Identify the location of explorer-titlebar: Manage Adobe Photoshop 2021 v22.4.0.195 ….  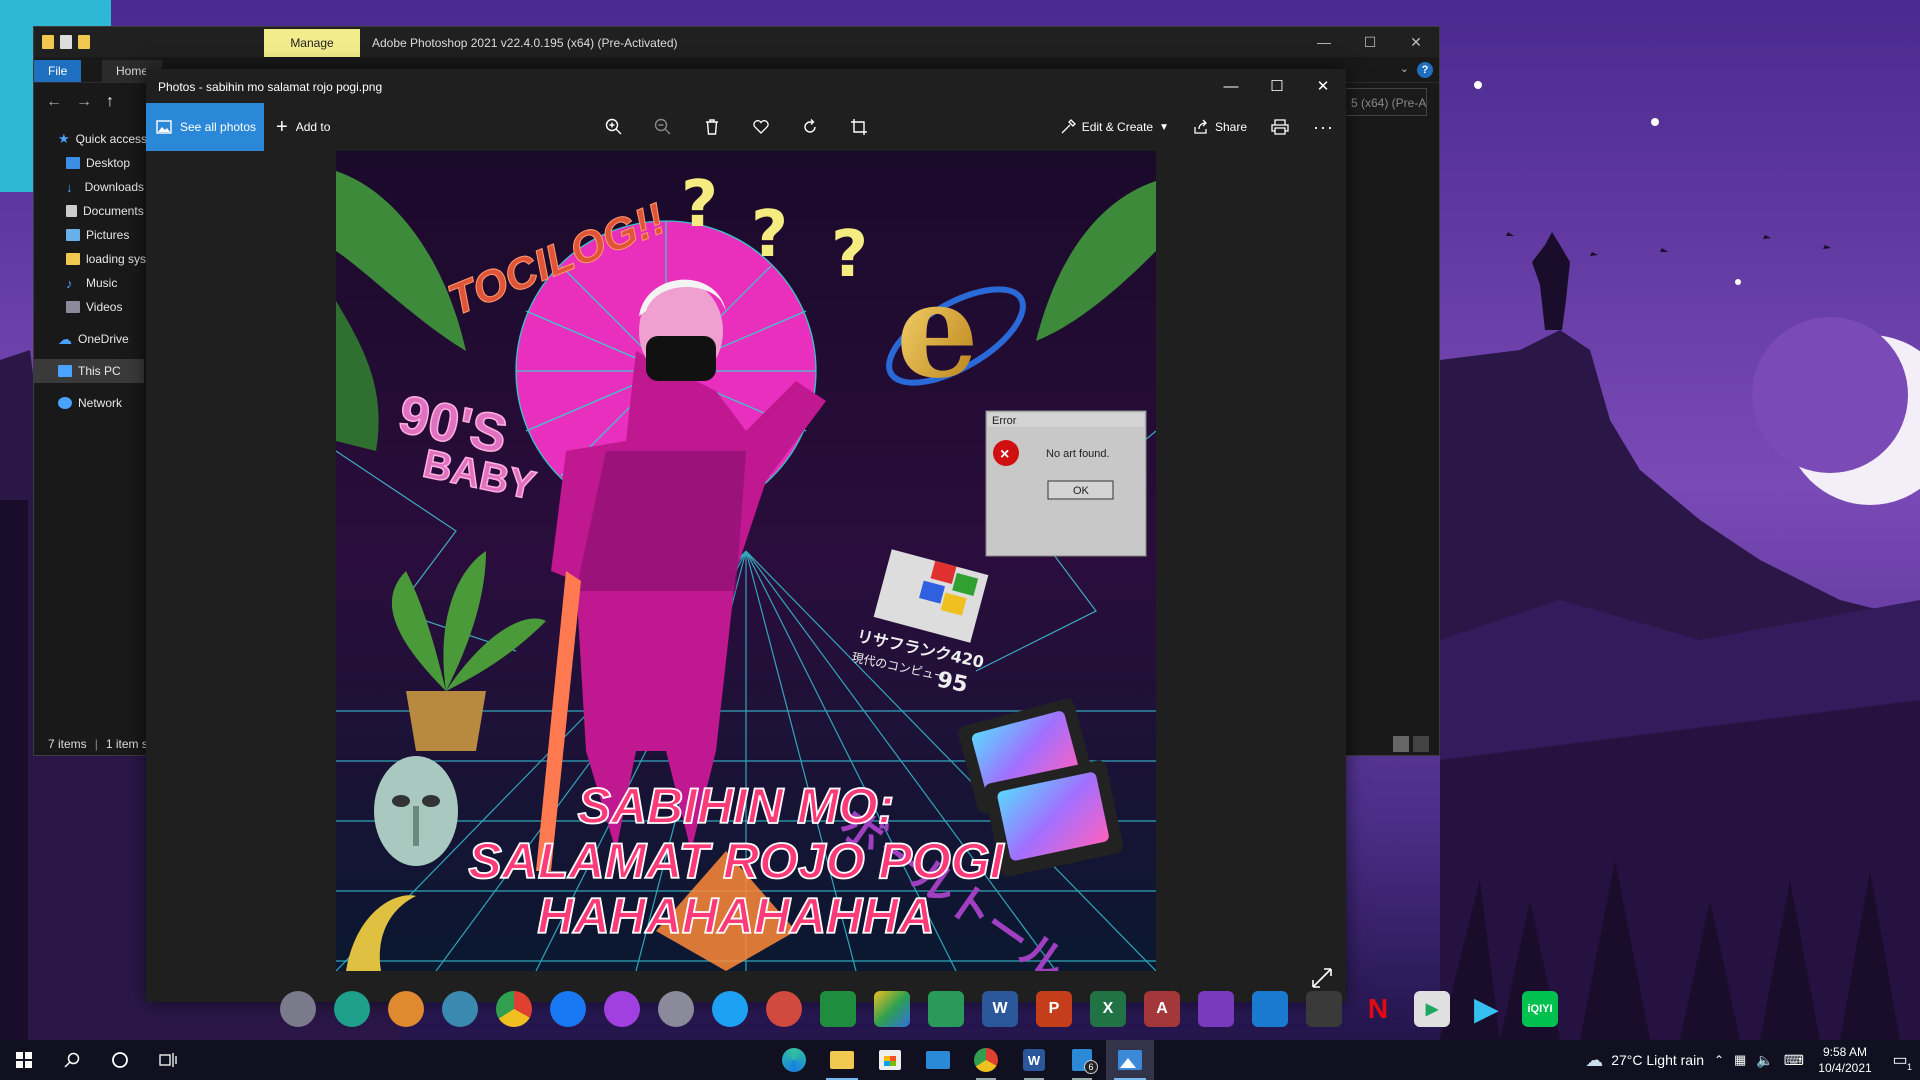
(736, 42).